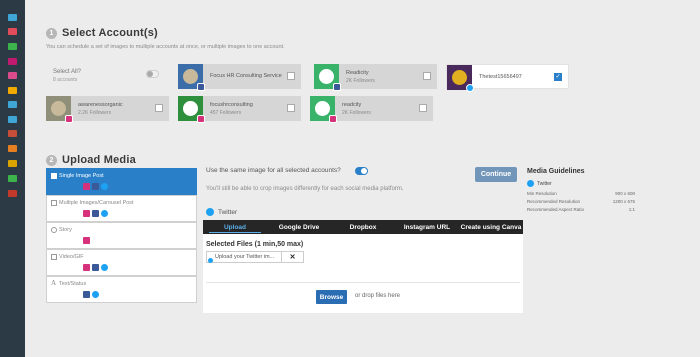 Image resolution: width=700 pixels, height=357 pixels. I want to click on toggle-knob, so click(150, 74).